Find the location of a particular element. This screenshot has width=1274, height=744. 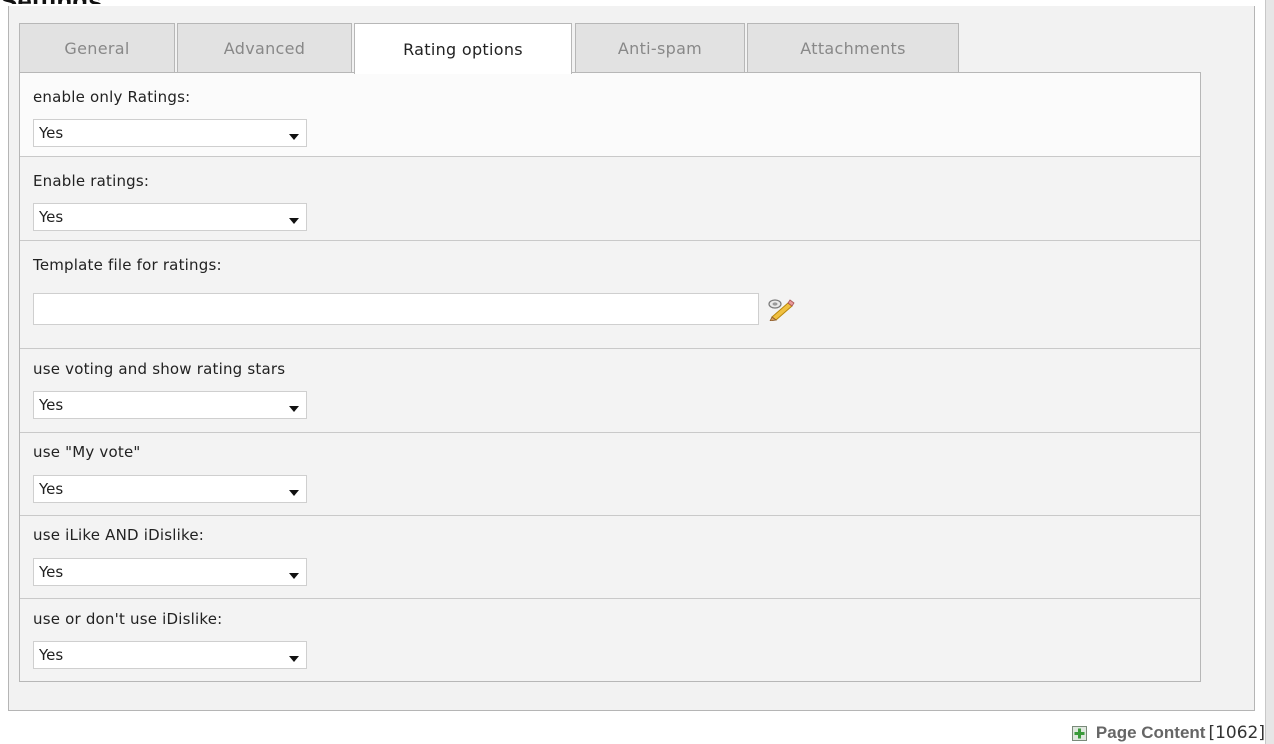

tab-advanced: Advanced is located at coordinates (264, 48).